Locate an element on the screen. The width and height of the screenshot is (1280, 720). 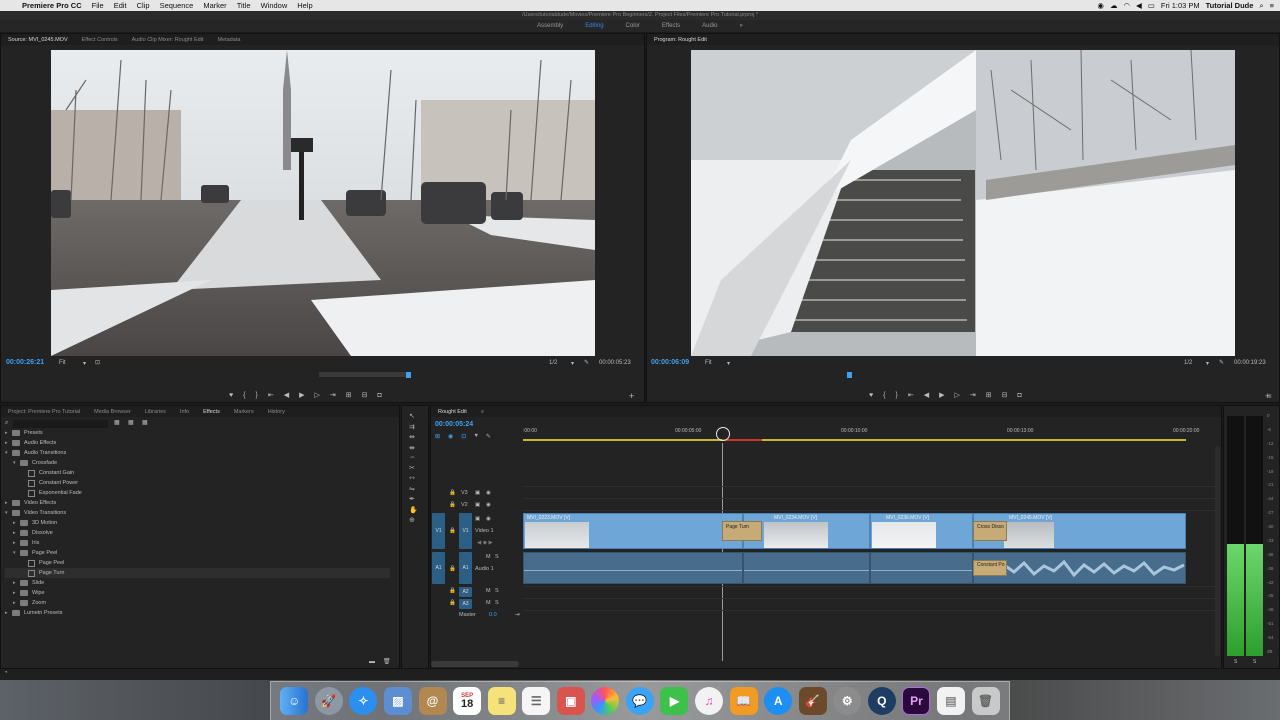
program-export-frame-icon: ◘ is located at coordinates (1020, 395).